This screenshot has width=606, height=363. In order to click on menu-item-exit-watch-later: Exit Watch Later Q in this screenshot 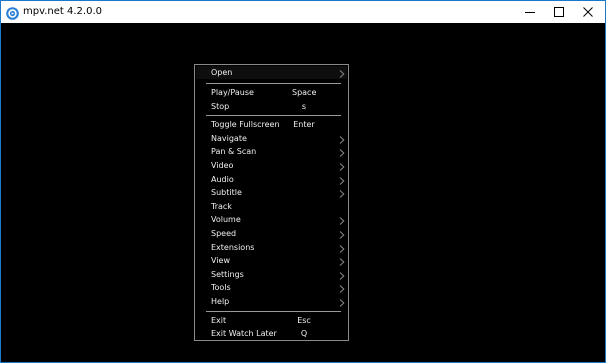, I will do `click(271, 333)`.